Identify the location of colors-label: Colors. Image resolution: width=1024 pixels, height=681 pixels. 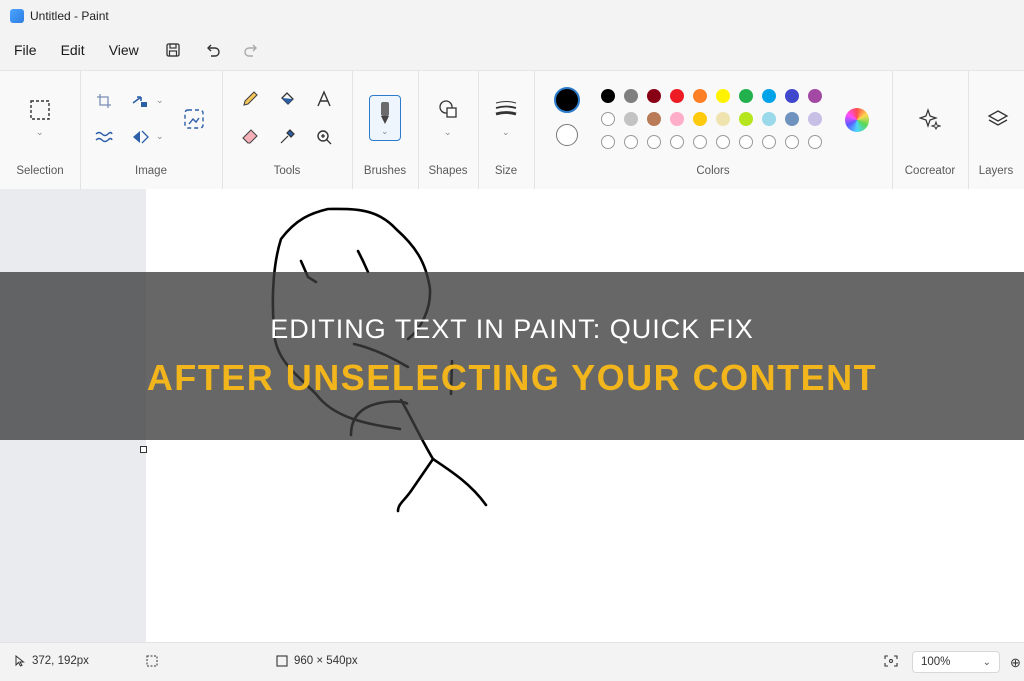
(713, 171).